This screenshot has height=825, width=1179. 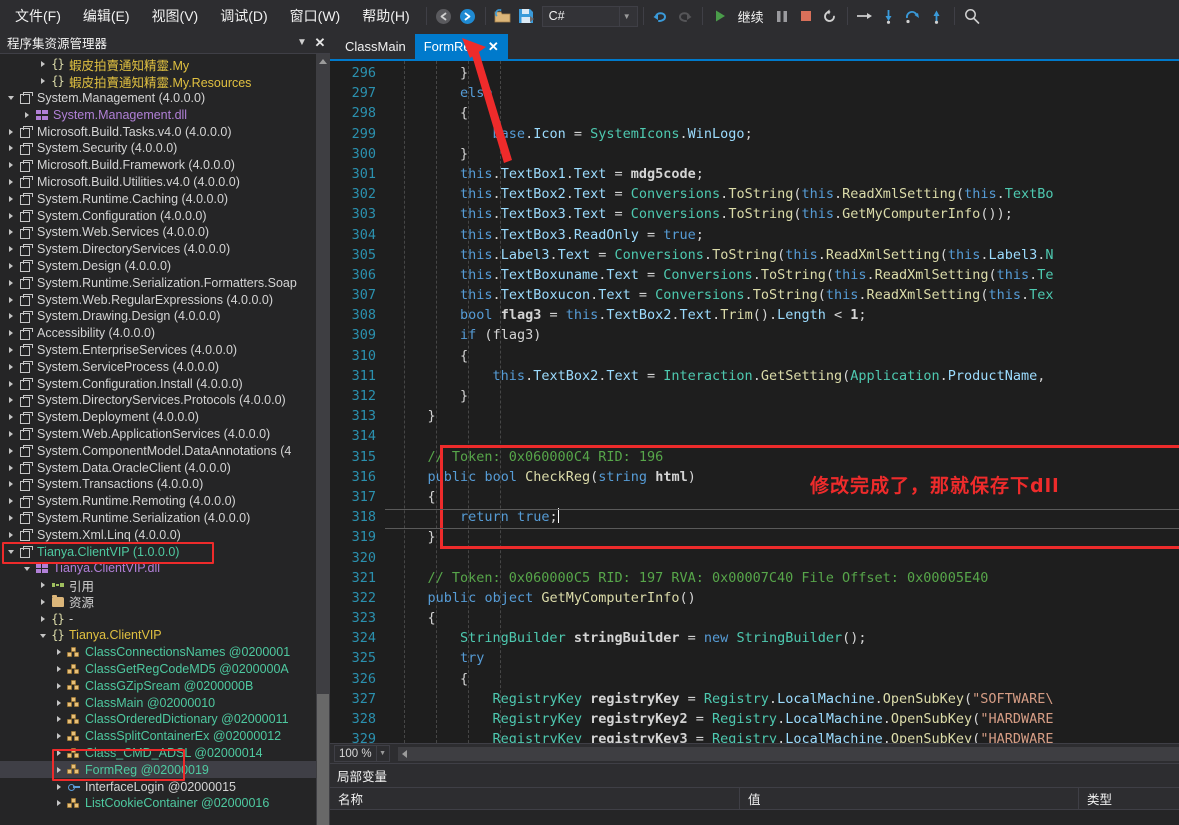 I want to click on code-line: 320, so click(x=754, y=558).